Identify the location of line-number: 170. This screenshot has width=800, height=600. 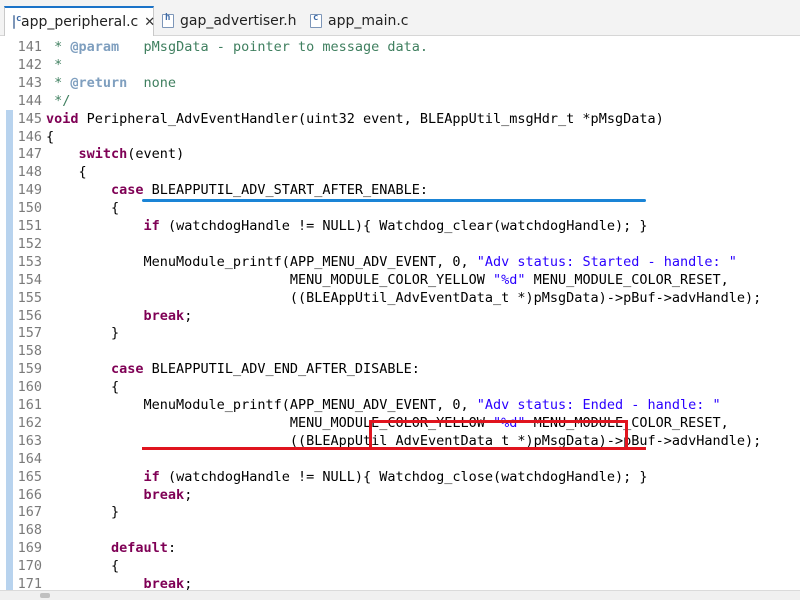
(29, 566).